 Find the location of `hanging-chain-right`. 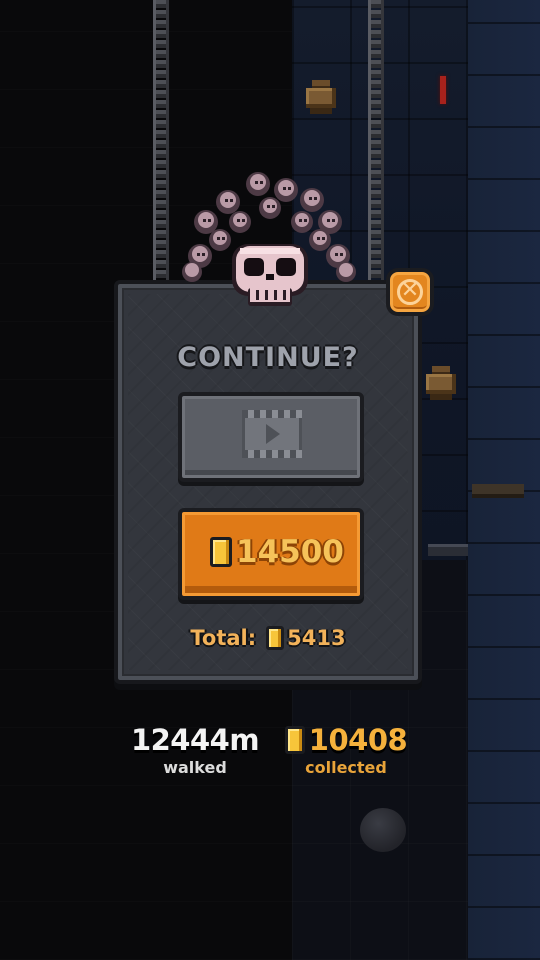

hanging-chain-right is located at coordinates (376, 142).